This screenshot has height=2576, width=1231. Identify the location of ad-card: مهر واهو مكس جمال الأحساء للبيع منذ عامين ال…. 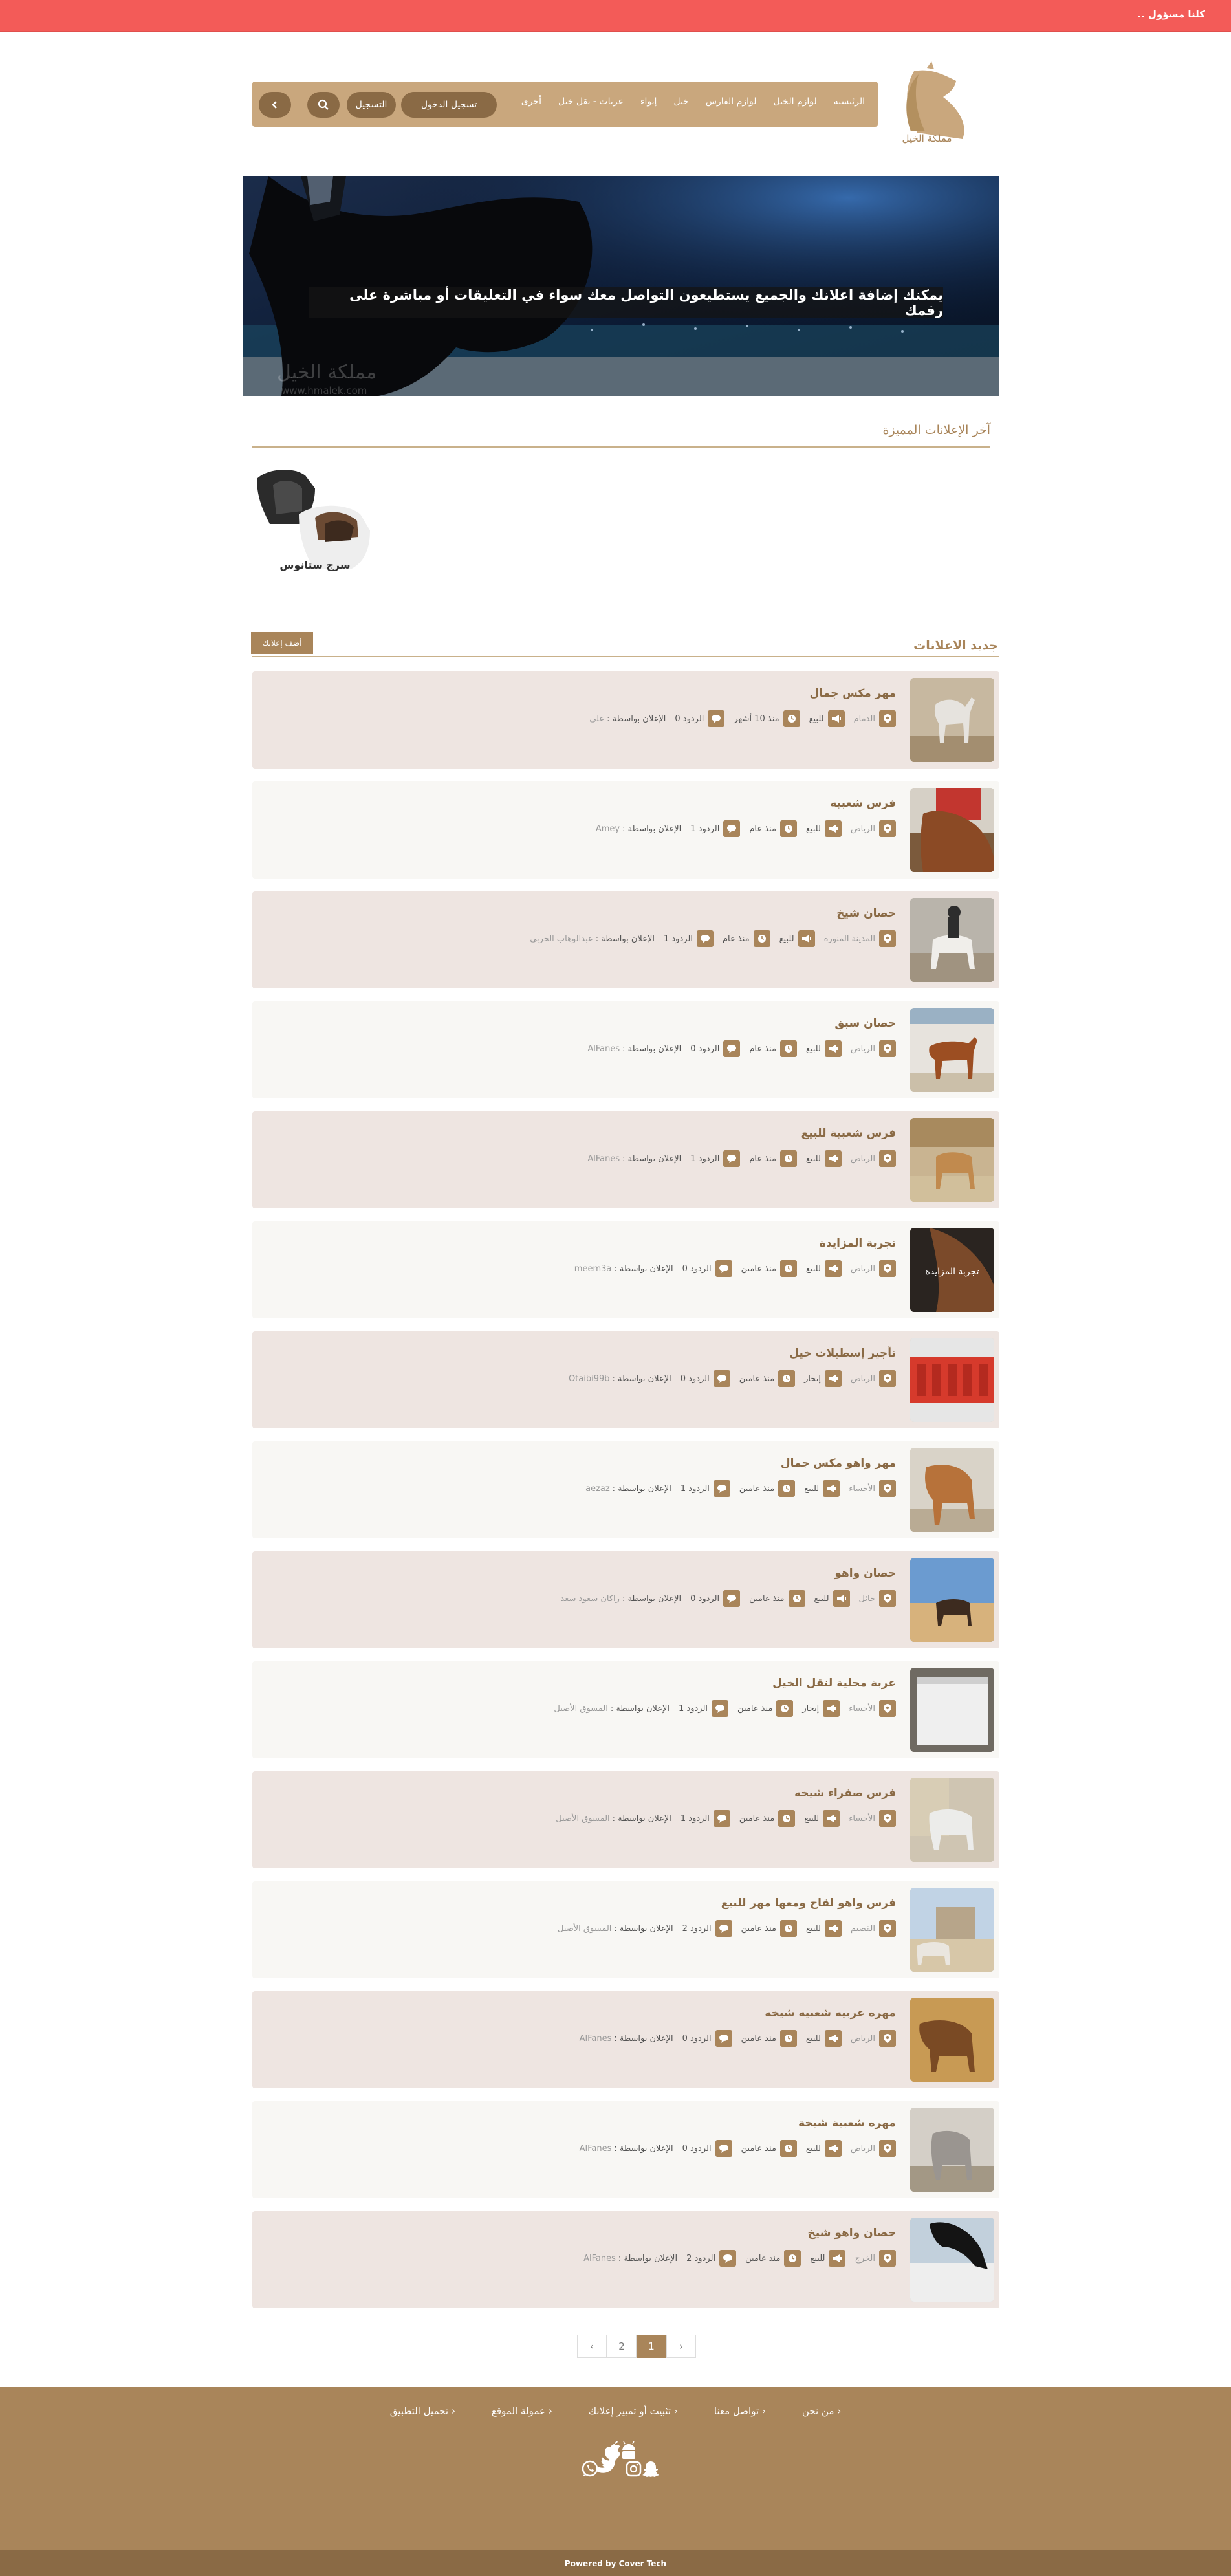
(625, 1490).